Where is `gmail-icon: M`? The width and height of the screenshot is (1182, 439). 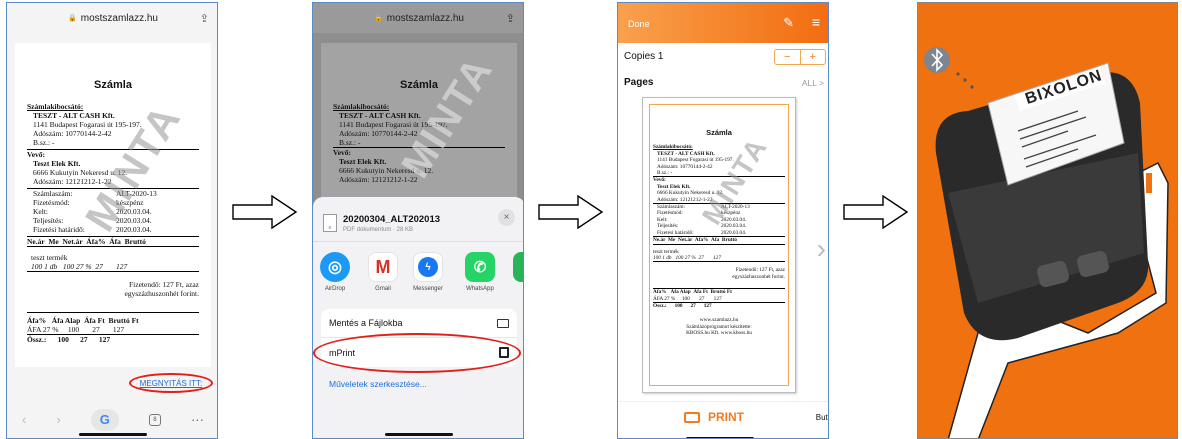
gmail-icon: M is located at coordinates (383, 267).